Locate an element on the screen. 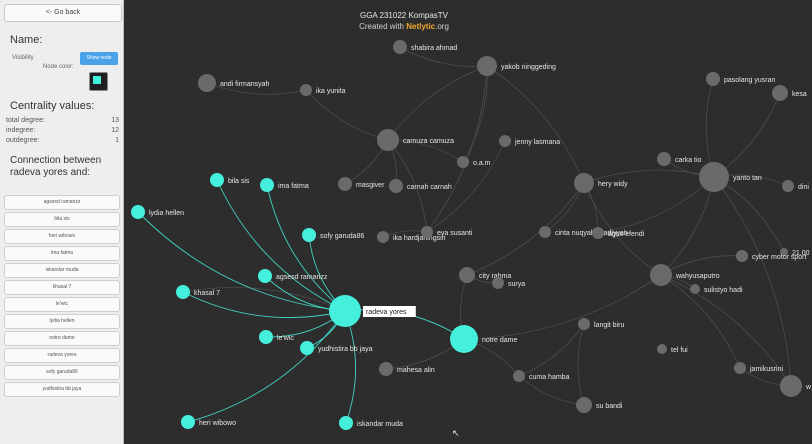 This screenshot has width=812, height=444. node-label: yudhistira bb jaya is located at coordinates (345, 349).